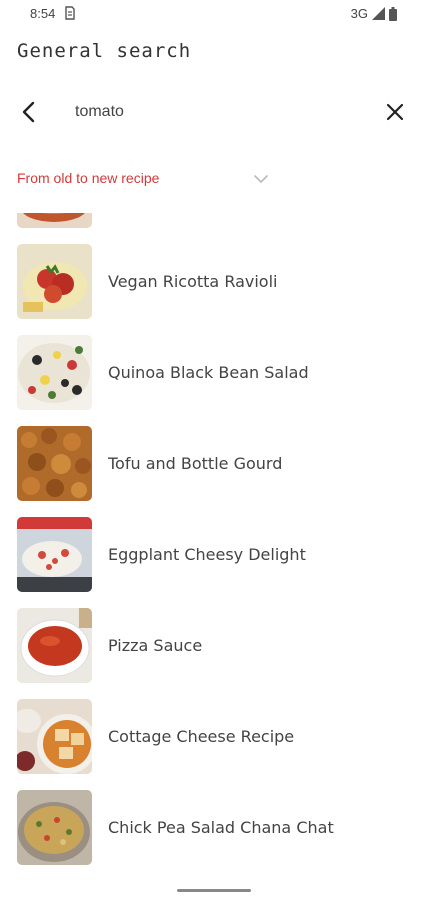 The width and height of the screenshot is (427, 900). I want to click on recipe-title: Chick Pea Salad Chana Chat, so click(221, 827).